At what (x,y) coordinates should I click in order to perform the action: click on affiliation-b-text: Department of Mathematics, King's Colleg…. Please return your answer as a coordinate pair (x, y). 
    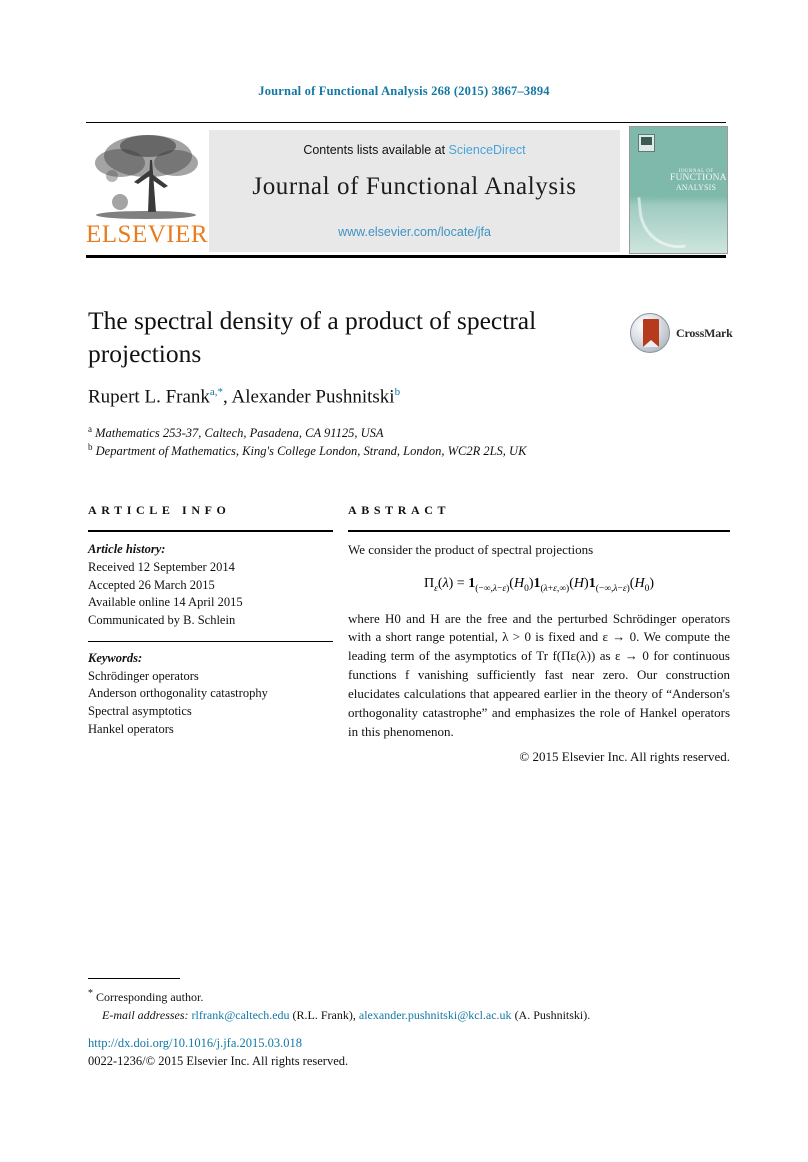
    Looking at the image, I should click on (311, 450).